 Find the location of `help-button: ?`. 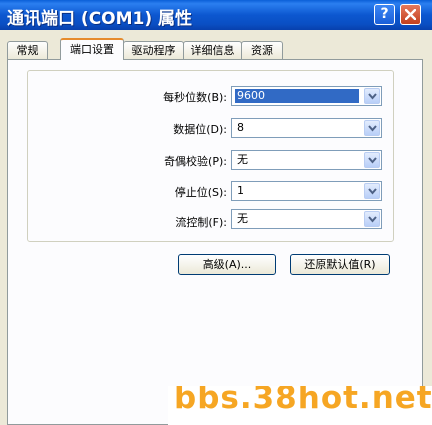

help-button: ? is located at coordinates (384, 14).